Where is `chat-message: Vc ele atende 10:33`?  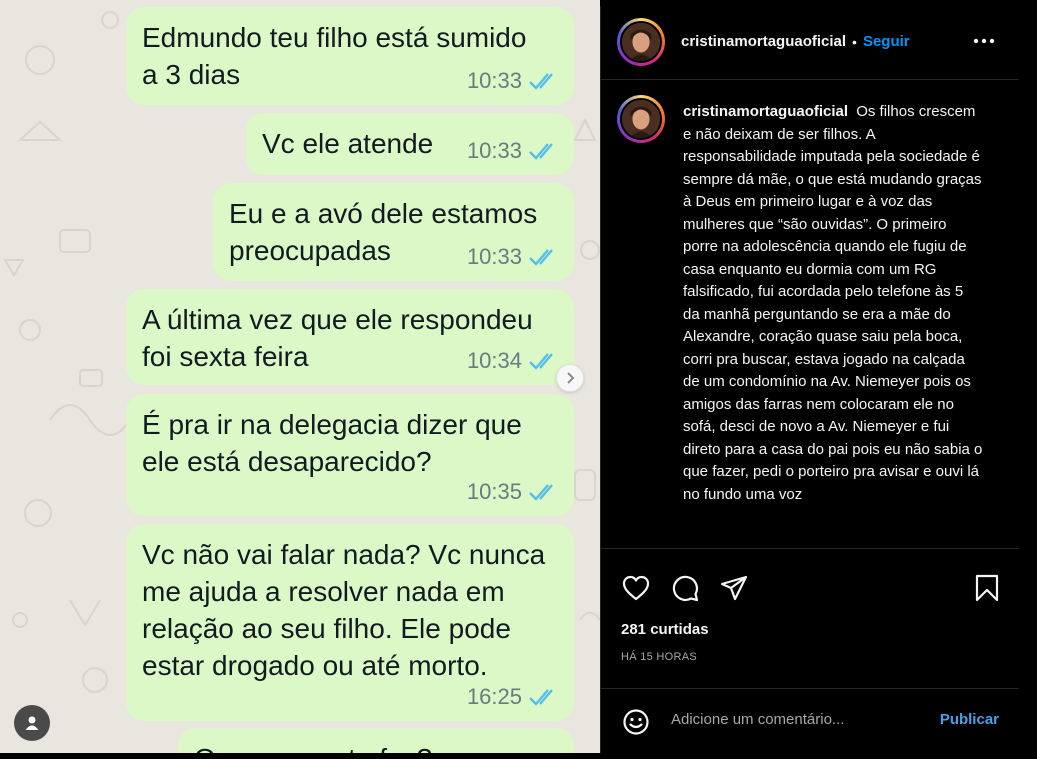
chat-message: Vc ele atende 10:33 is located at coordinates (410, 144).